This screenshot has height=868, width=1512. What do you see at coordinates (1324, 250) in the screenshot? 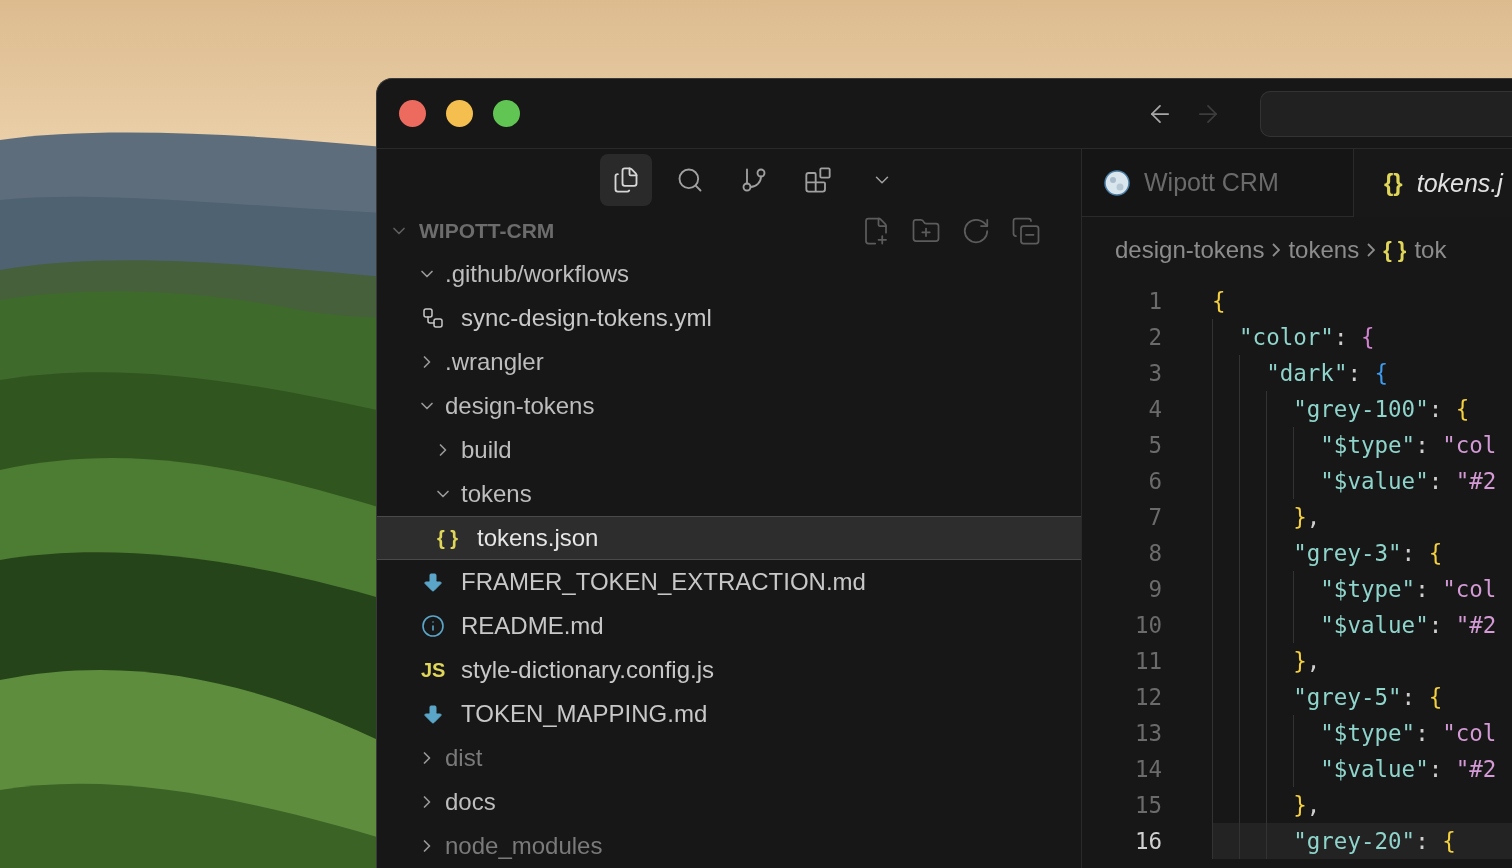
I see `breadcrumb-item: tokens` at bounding box center [1324, 250].